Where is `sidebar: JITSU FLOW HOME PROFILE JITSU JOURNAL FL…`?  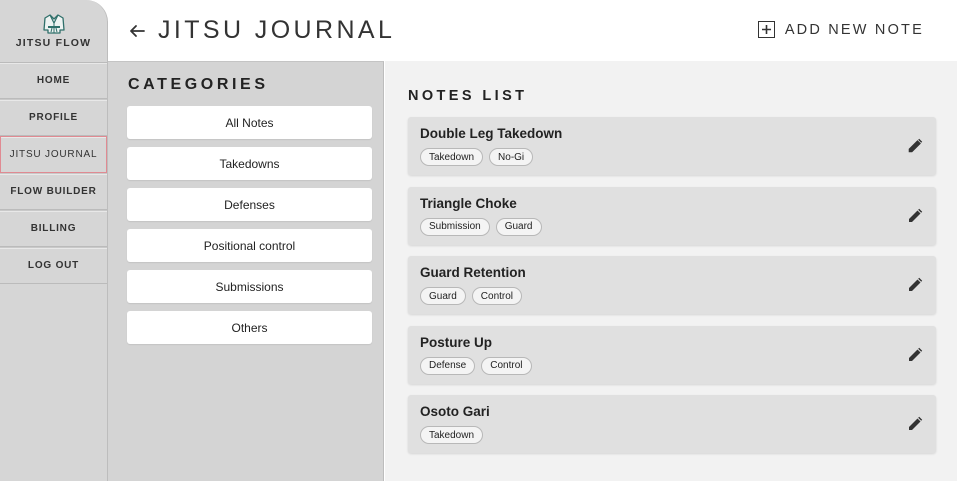 sidebar: JITSU FLOW HOME PROFILE JITSU JOURNAL FL… is located at coordinates (54, 240).